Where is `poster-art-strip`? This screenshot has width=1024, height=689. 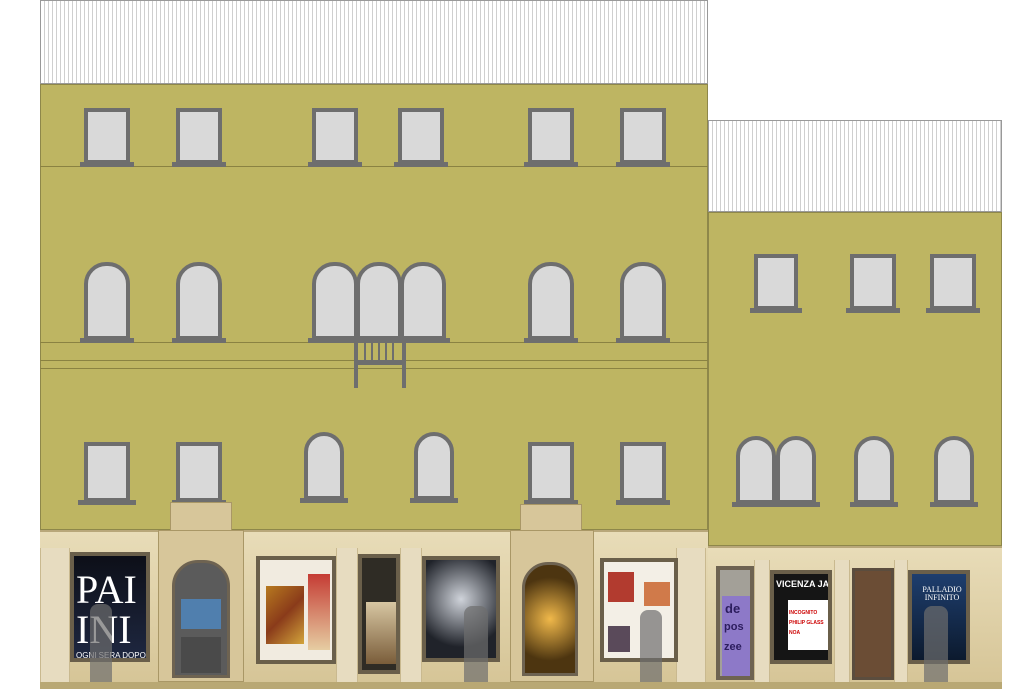
poster-art-strip is located at coordinates (319, 612).